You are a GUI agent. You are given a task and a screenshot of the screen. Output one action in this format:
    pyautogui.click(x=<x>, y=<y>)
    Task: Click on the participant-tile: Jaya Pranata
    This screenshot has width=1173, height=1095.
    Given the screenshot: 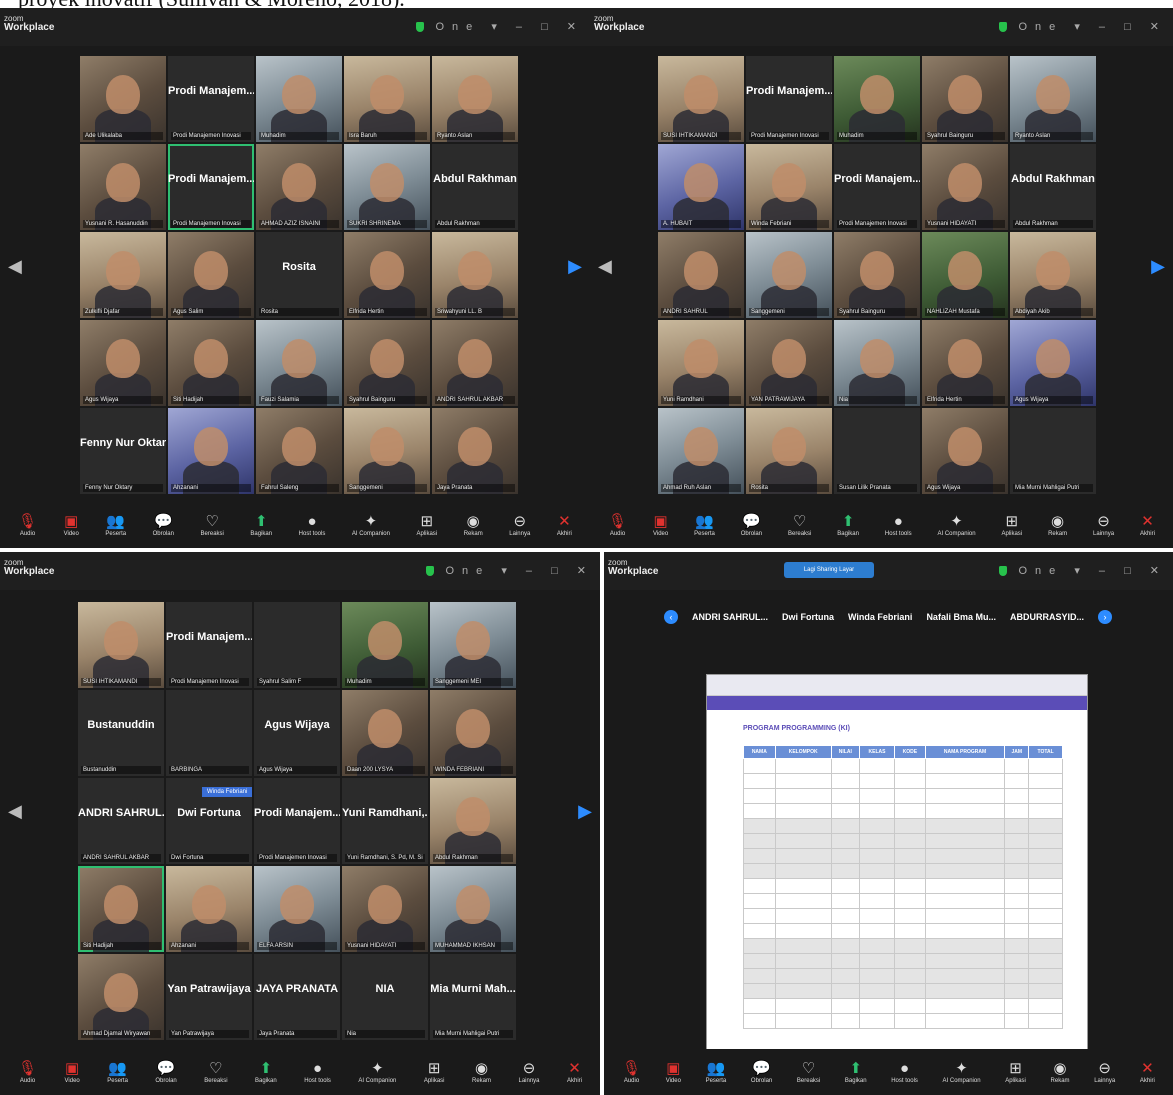 What is the action you would take?
    pyautogui.click(x=475, y=451)
    